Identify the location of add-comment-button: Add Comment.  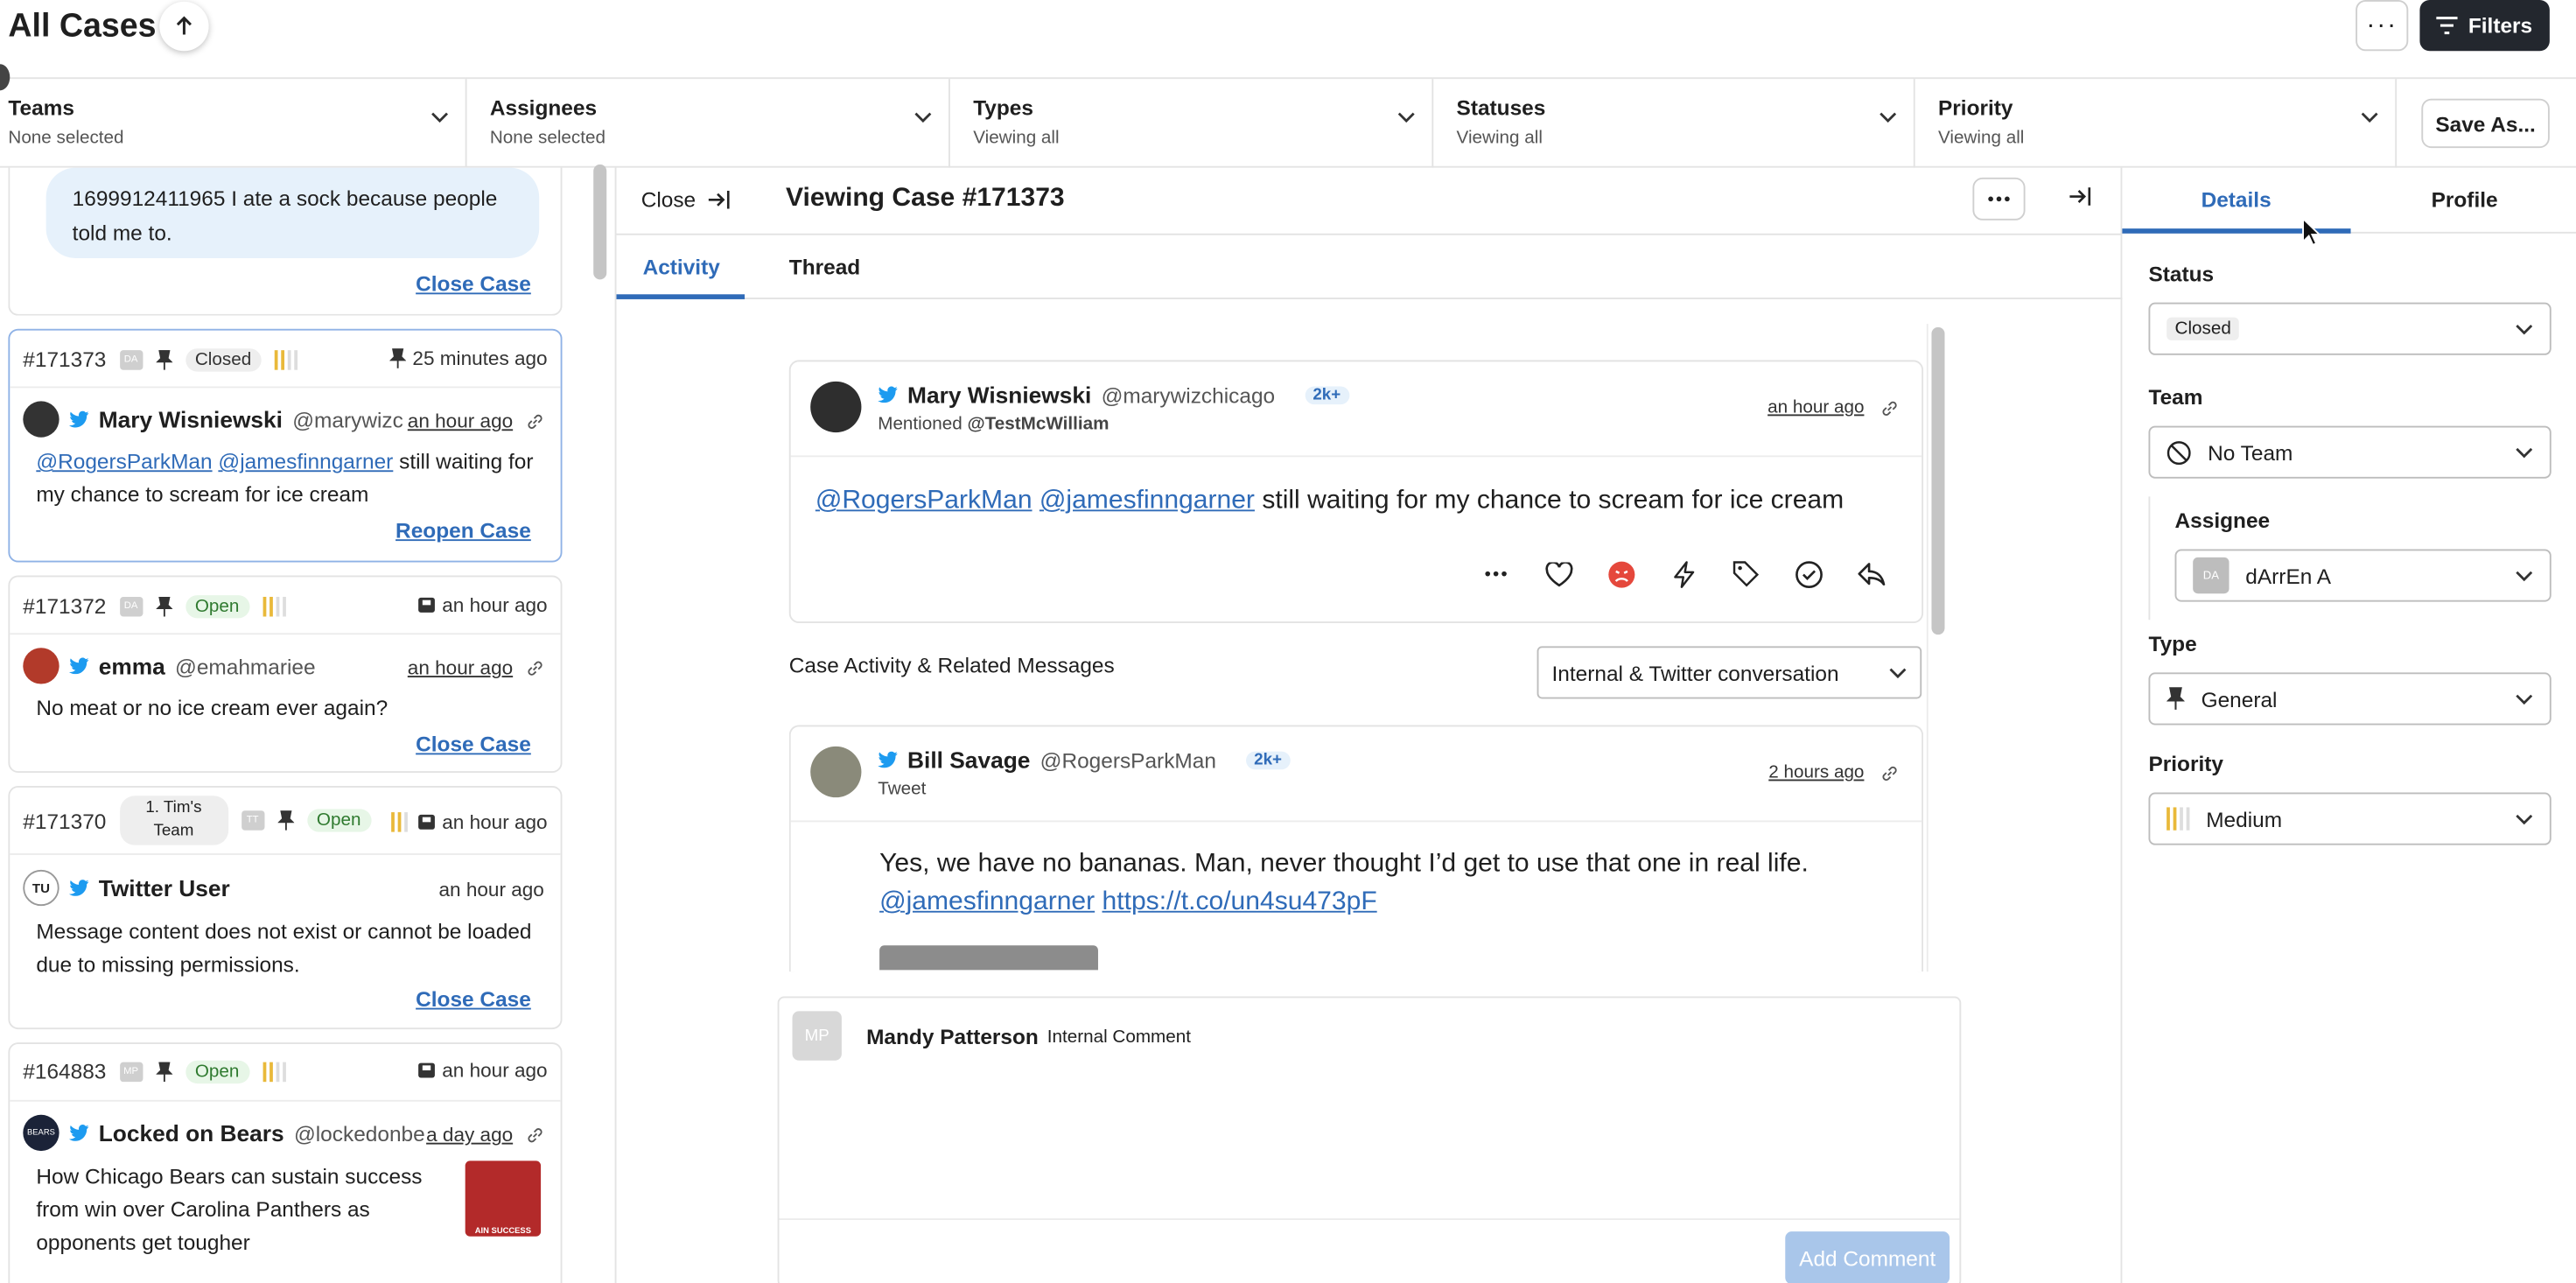
(1867, 1257).